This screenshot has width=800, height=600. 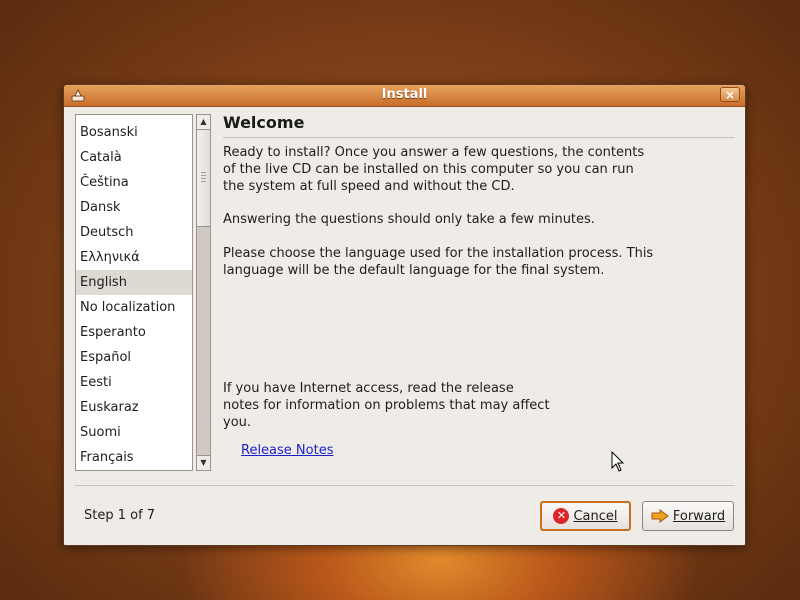 I want to click on scrollbar-thumb, so click(x=203, y=178).